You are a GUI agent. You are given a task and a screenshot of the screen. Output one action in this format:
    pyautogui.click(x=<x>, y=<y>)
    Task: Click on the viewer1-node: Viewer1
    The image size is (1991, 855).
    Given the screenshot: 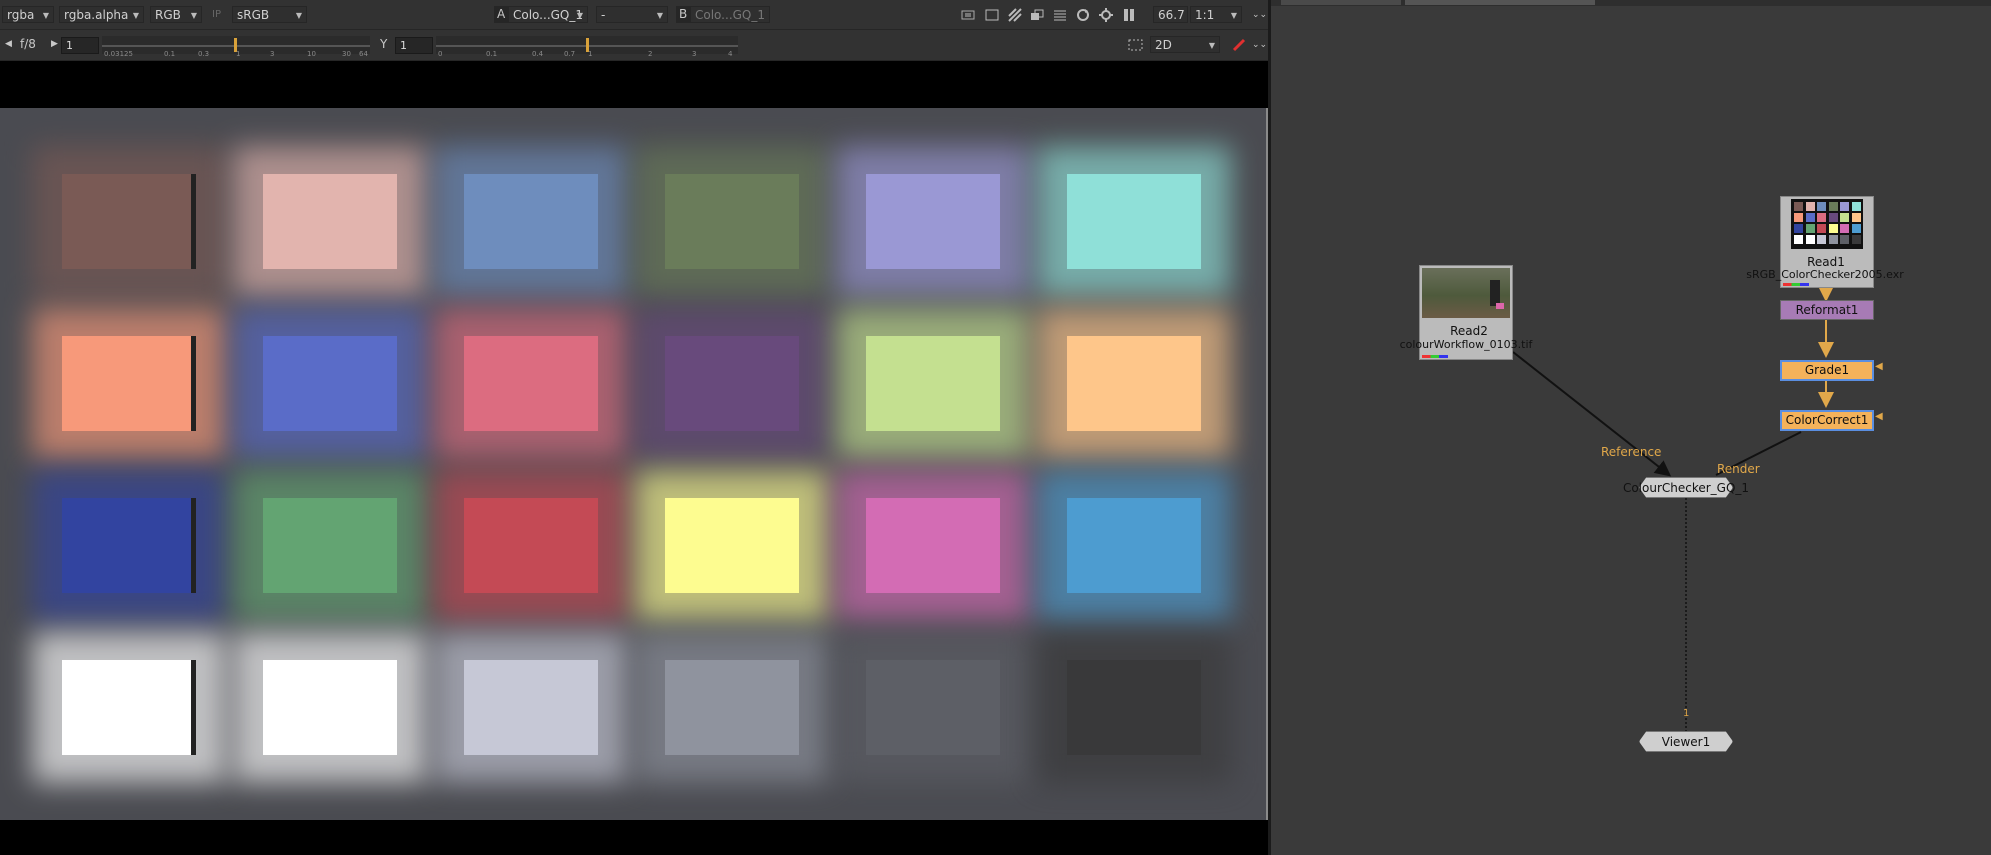 What is the action you would take?
    pyautogui.click(x=1686, y=741)
    